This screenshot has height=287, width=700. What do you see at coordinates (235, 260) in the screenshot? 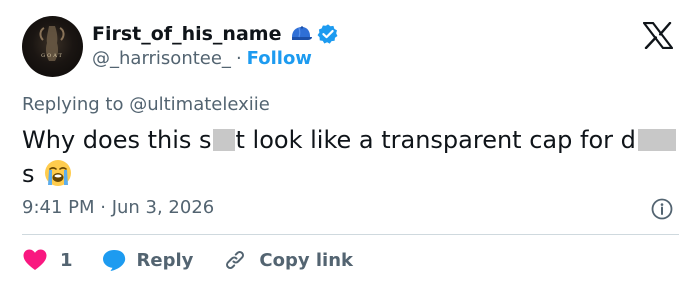
I see `link-icon` at bounding box center [235, 260].